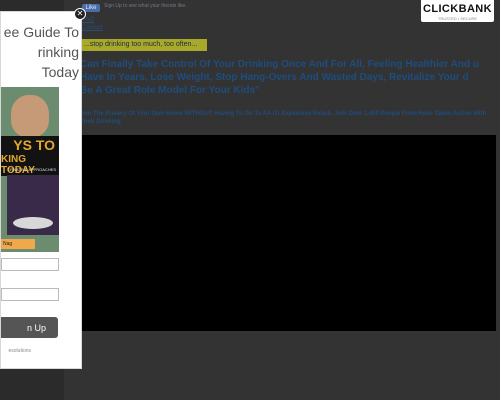 This screenshot has width=500, height=400. I want to click on book-title-line3: ERNATIVE APPROACHES, so click(31, 169).